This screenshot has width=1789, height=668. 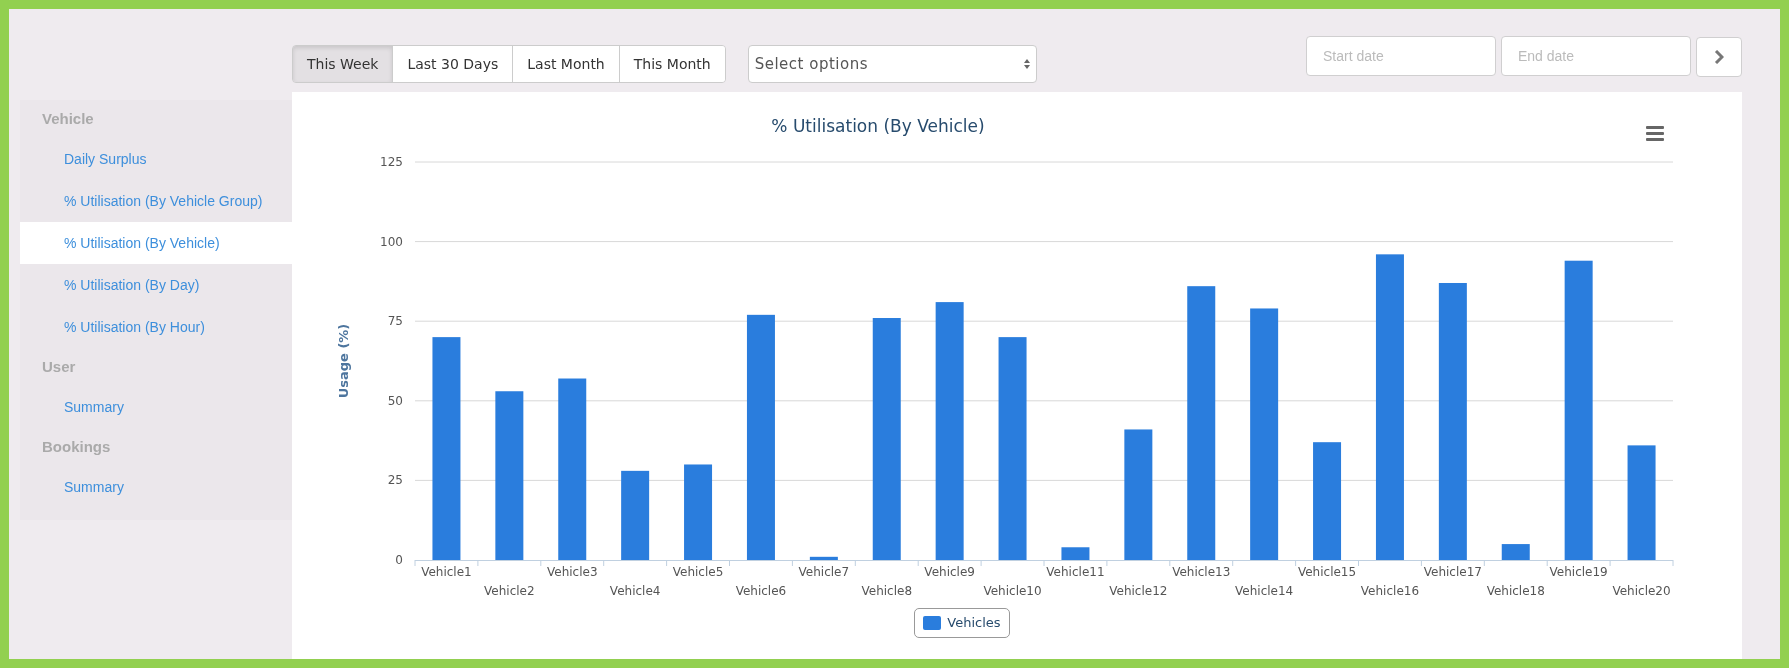 I want to click on options-select: Select options, so click(x=892, y=64).